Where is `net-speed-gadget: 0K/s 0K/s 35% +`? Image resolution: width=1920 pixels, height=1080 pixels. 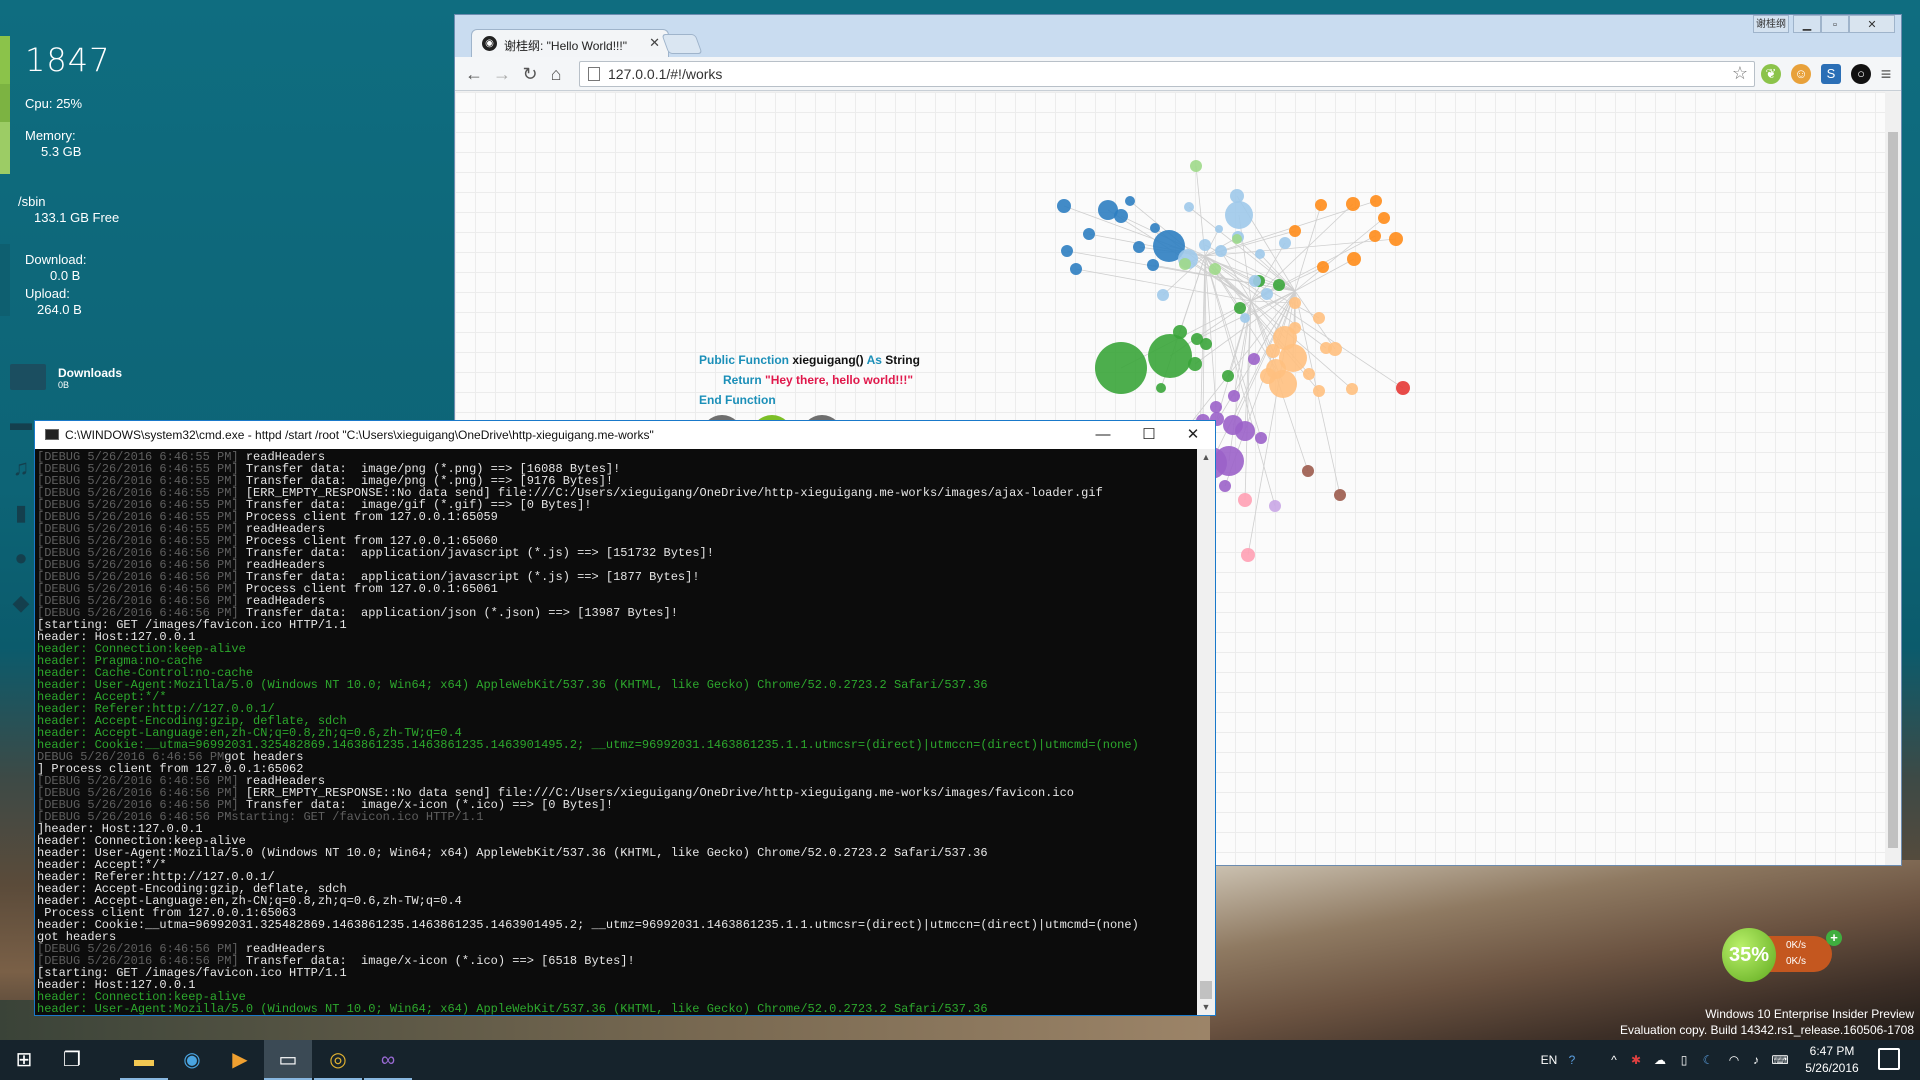 net-speed-gadget: 0K/s 0K/s 35% + is located at coordinates (1780, 953).